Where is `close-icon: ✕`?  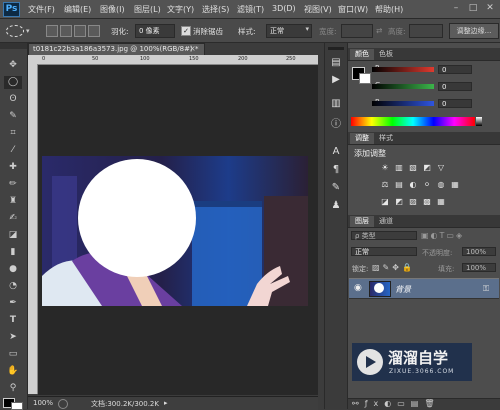 close-icon: ✕ is located at coordinates (490, 8).